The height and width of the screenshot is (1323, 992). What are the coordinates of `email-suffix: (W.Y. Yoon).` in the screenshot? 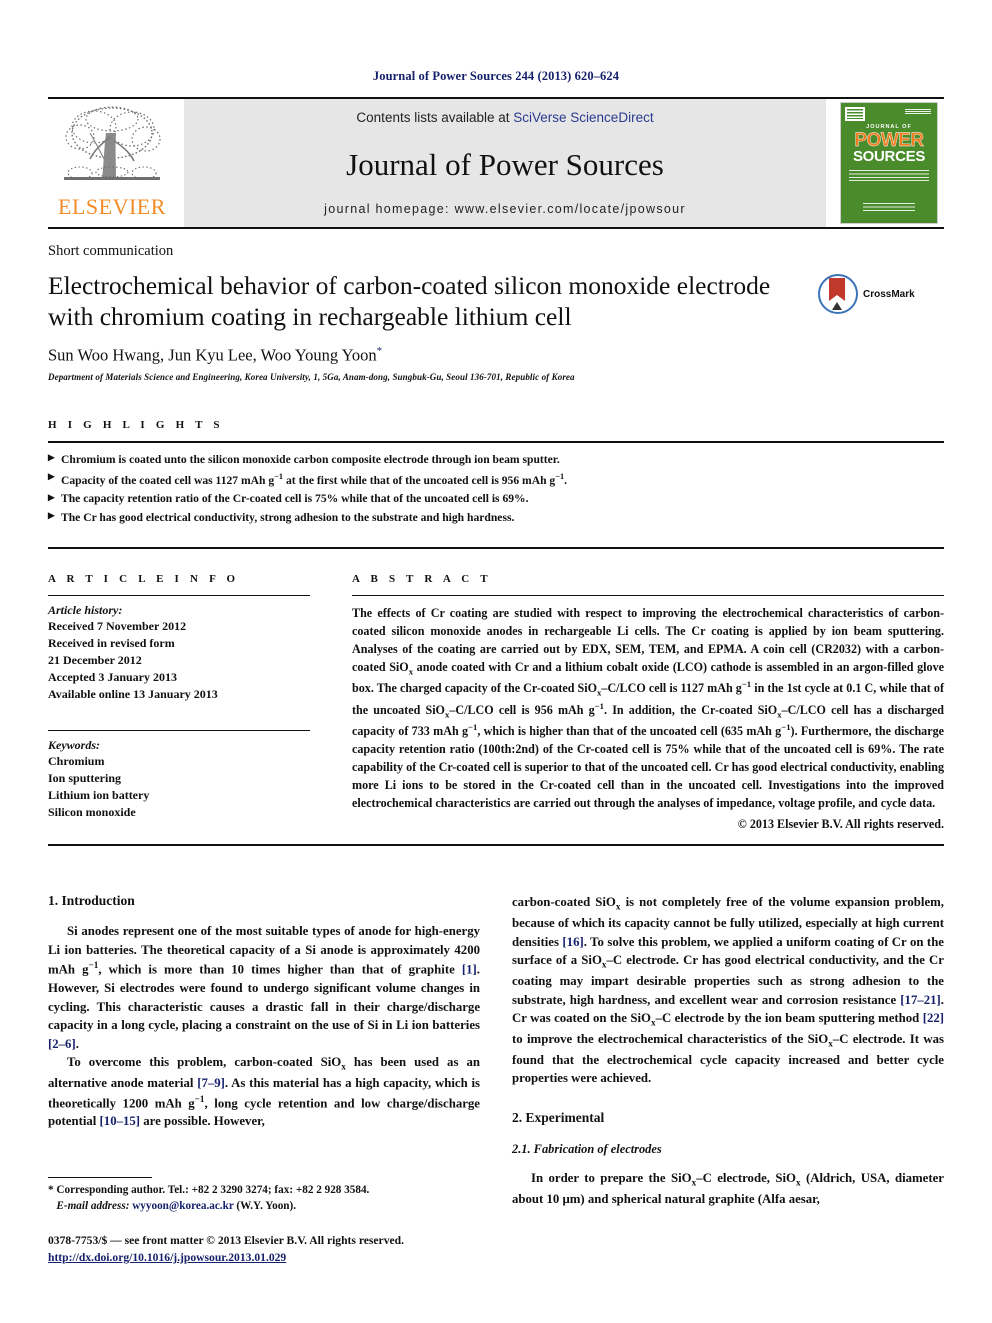 It's located at (266, 1206).